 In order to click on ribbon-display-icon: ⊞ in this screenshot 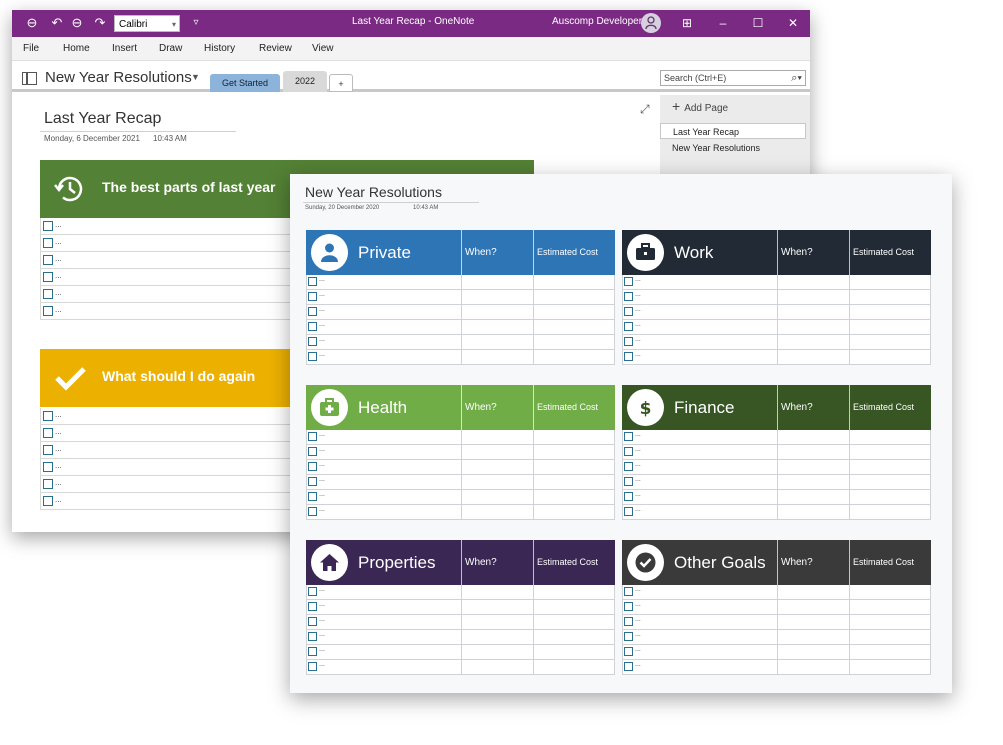, I will do `click(687, 23)`.